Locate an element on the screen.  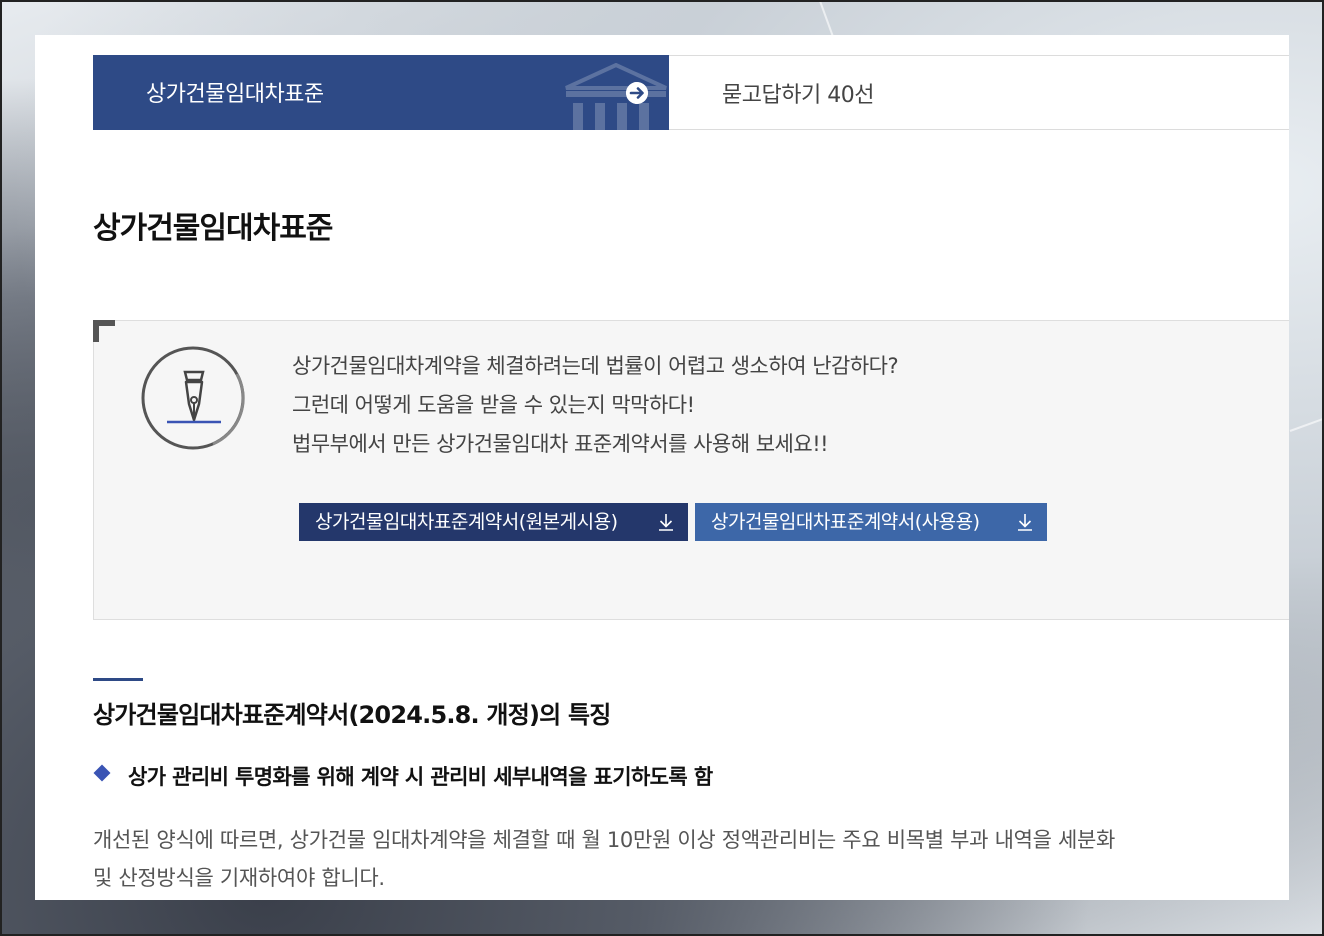
download-usage-button: 상가건물임대차표준계약서(사용용) is located at coordinates (871, 522).